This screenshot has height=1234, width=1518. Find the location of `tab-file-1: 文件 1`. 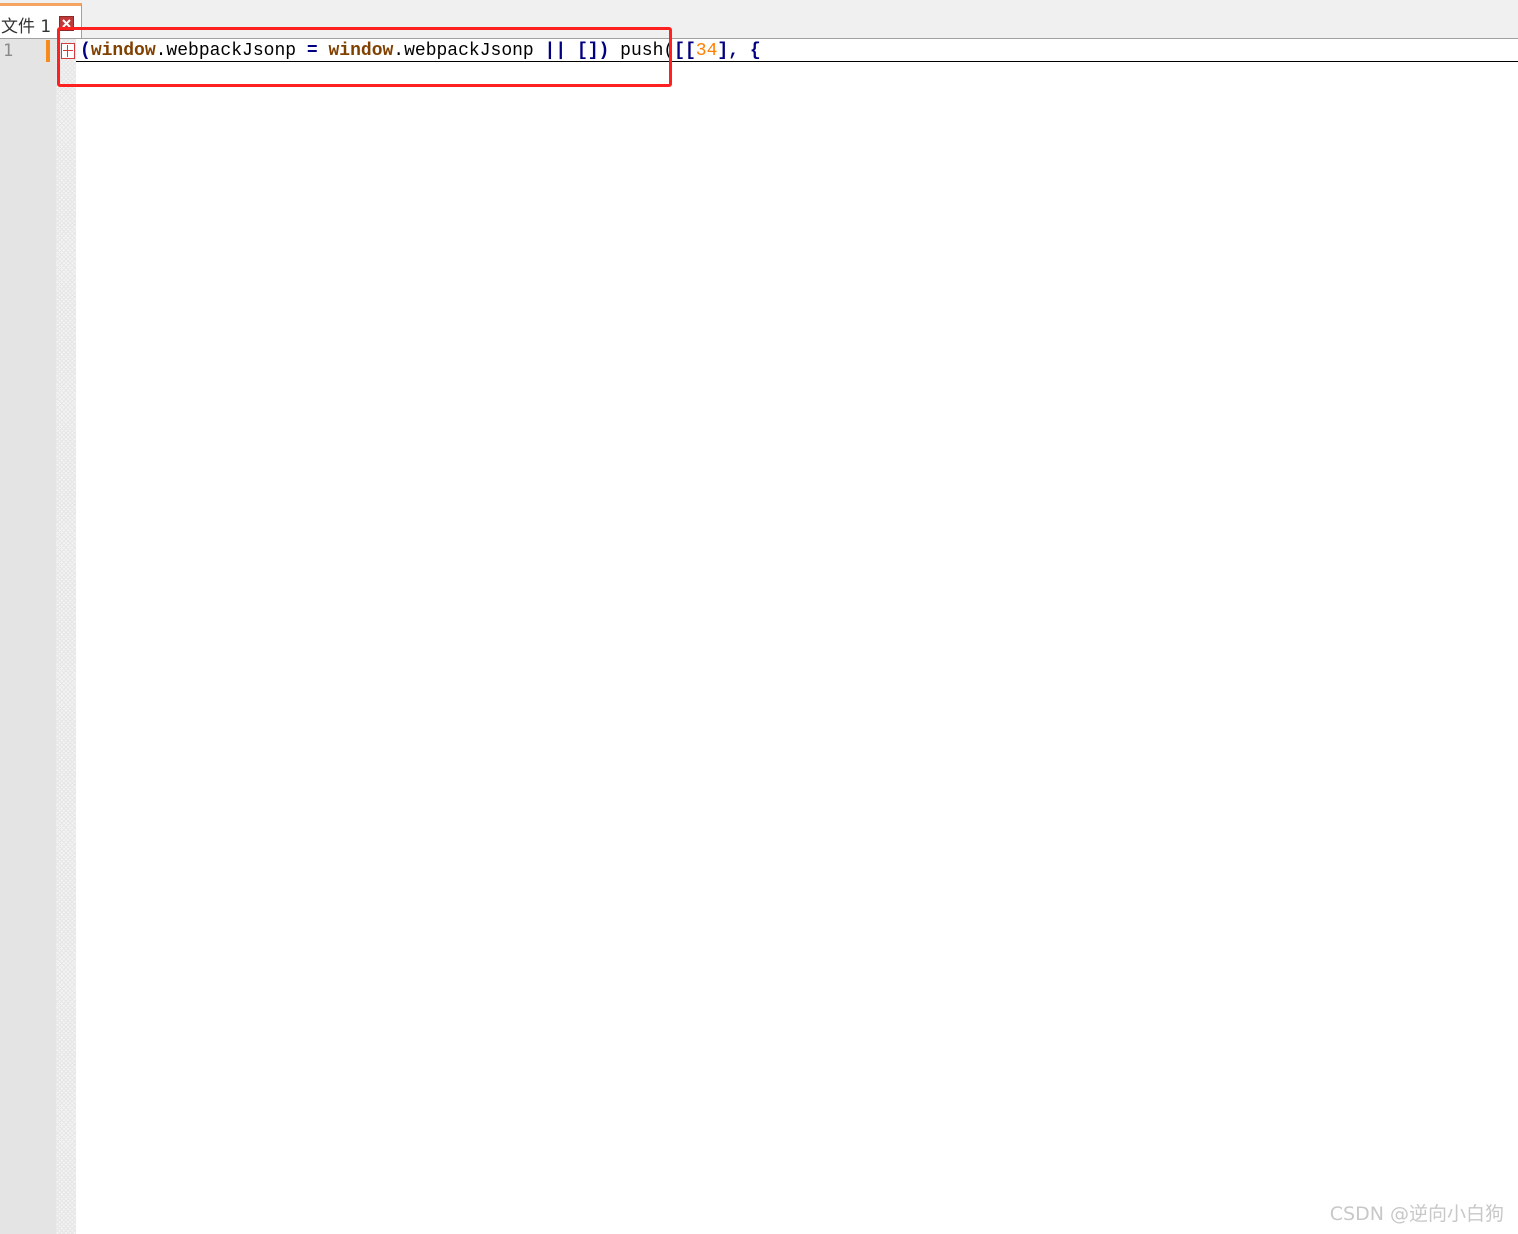

tab-file-1: 文件 1 is located at coordinates (41, 20).